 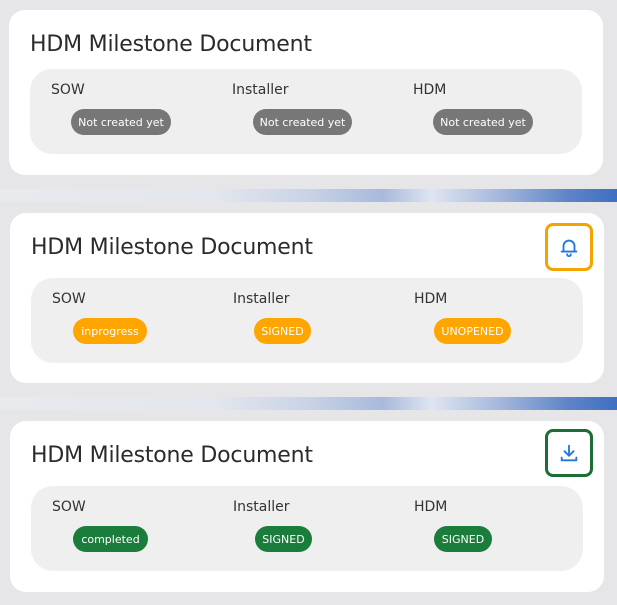 What do you see at coordinates (121, 122) in the screenshot?
I see `status-badge-sow: Not created yet` at bounding box center [121, 122].